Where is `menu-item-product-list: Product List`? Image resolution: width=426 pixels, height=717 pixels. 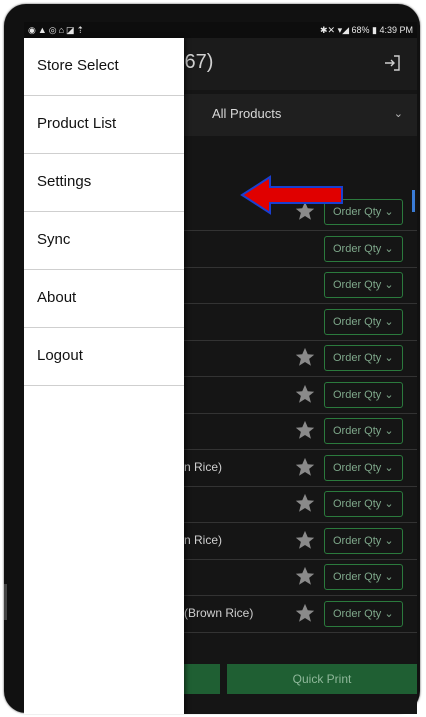
menu-item-product-list: Product List is located at coordinates (104, 125).